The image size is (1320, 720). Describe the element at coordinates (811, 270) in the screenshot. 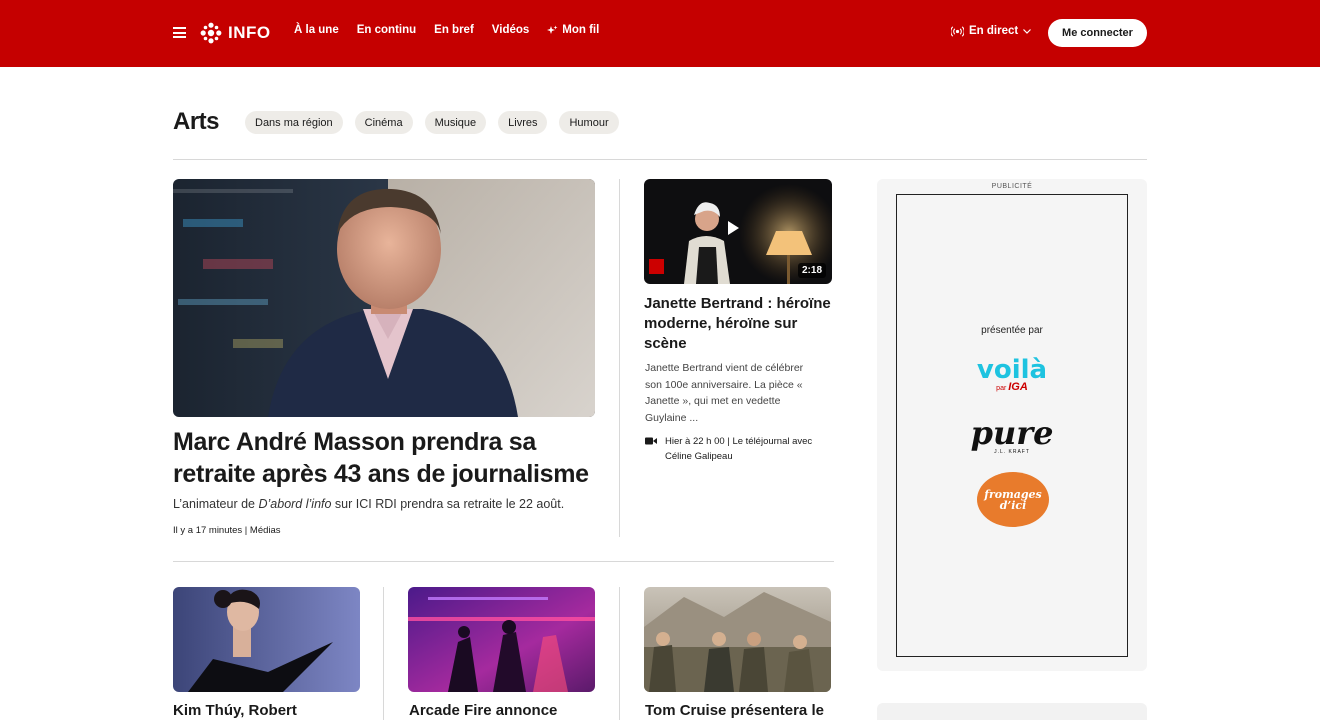

I see `video-duration: 2:18` at that location.